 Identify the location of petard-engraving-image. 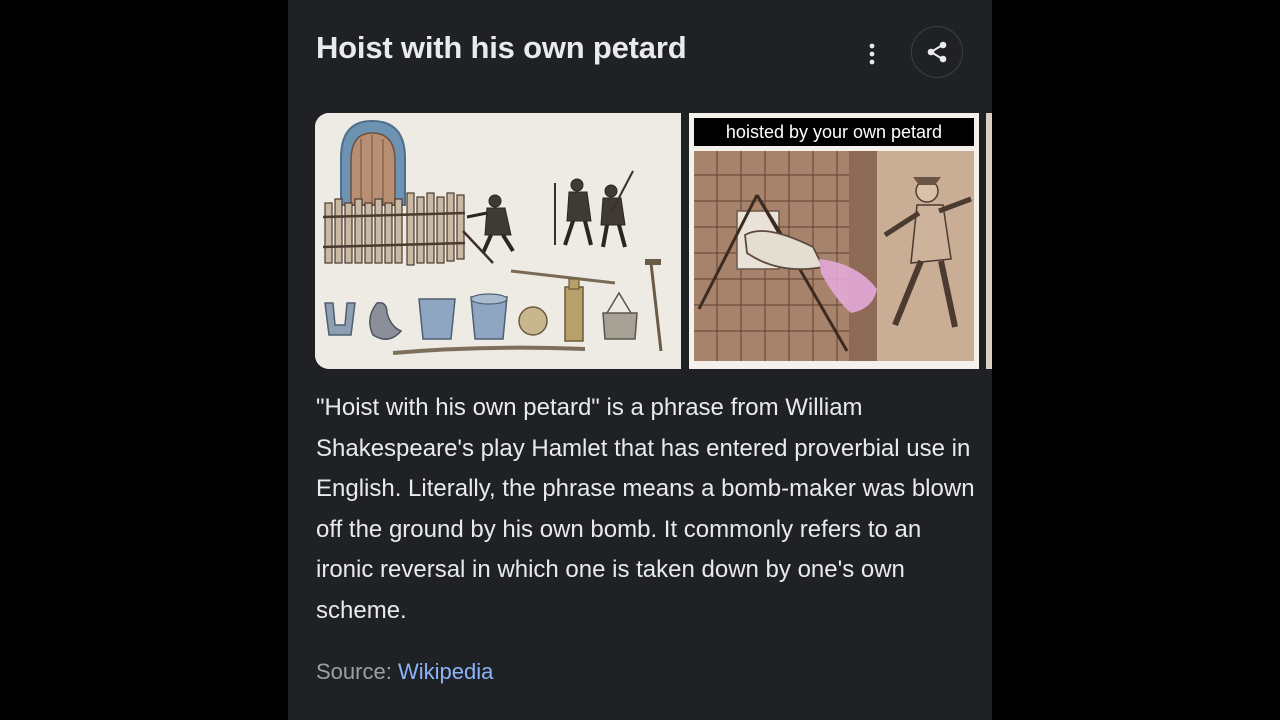
(498, 241).